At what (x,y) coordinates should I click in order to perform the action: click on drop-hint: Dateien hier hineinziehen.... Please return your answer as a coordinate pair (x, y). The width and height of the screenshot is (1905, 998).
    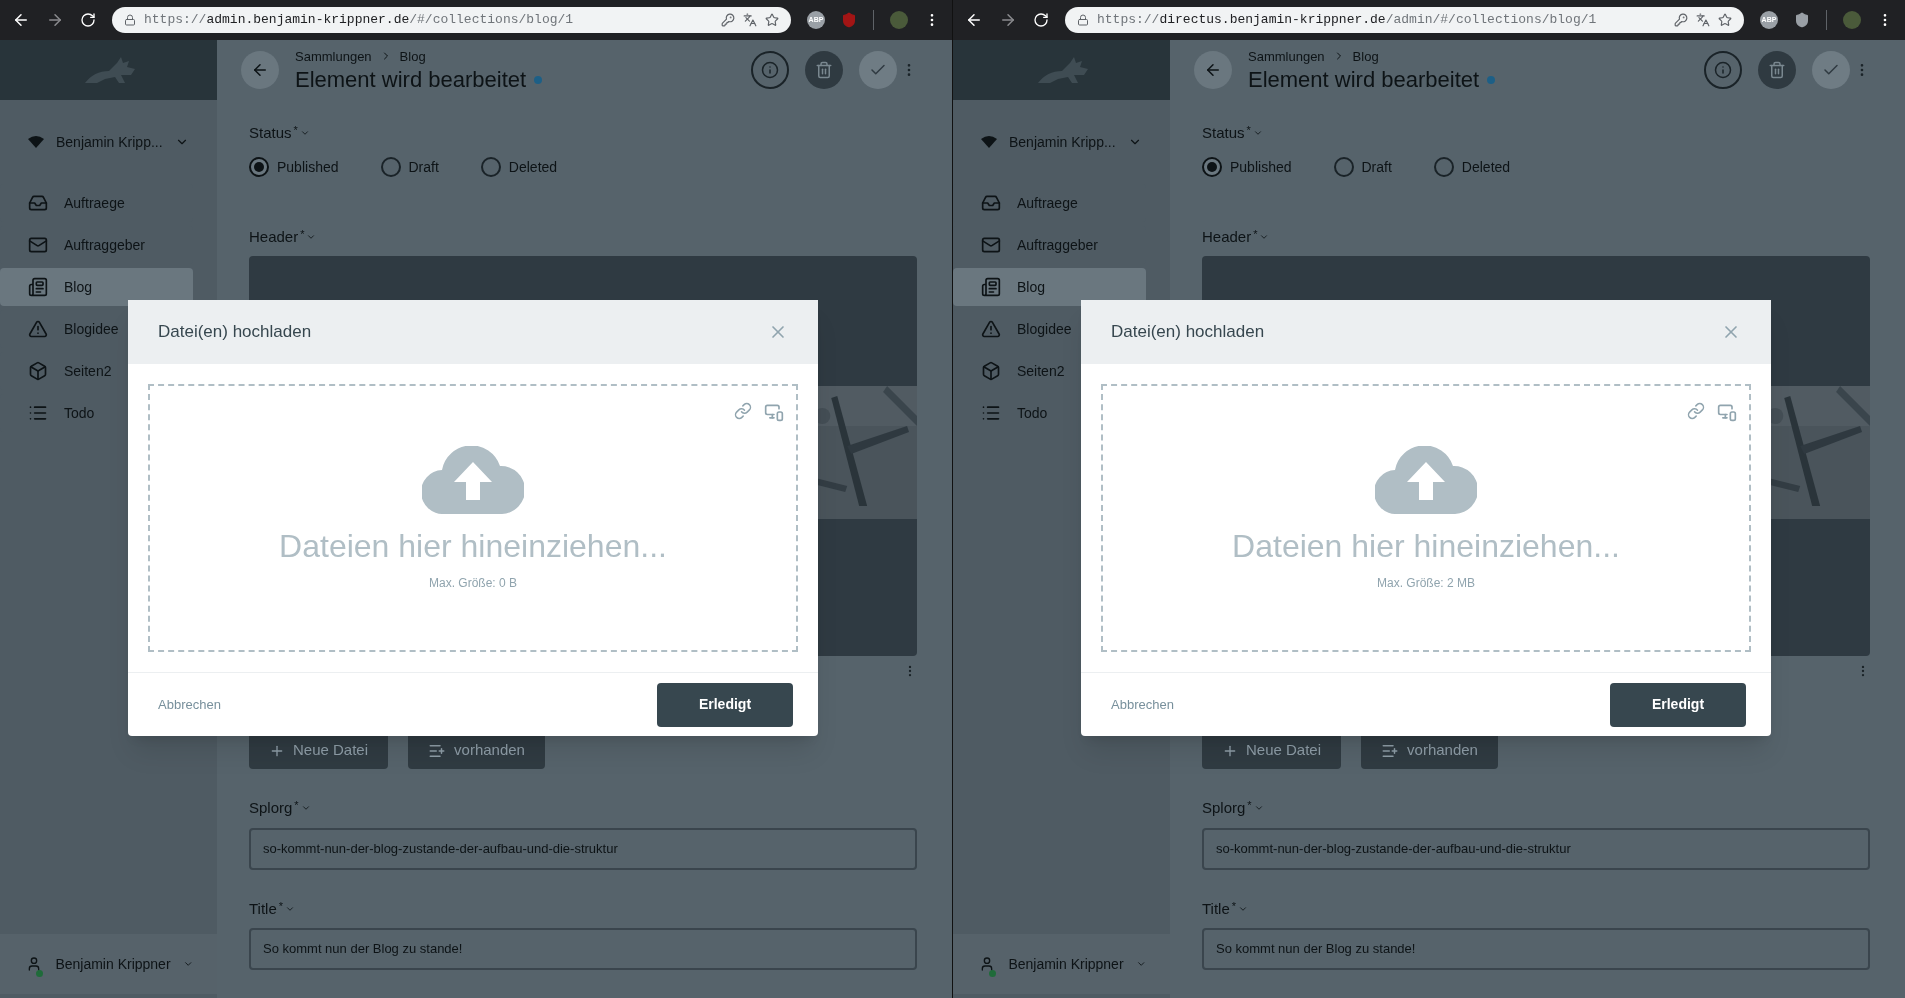
    Looking at the image, I should click on (1426, 546).